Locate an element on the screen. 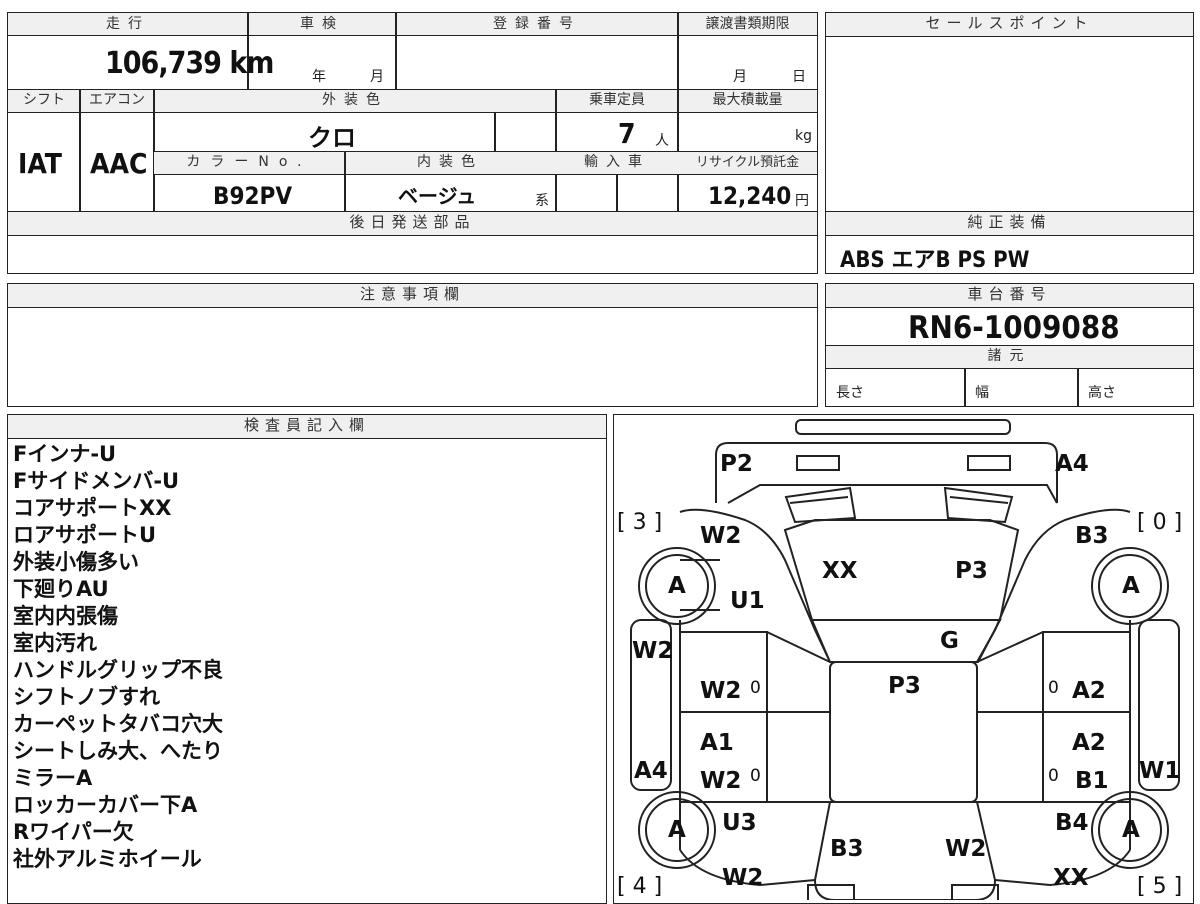 The image size is (1200, 904). aircon-value: AAC is located at coordinates (119, 163).